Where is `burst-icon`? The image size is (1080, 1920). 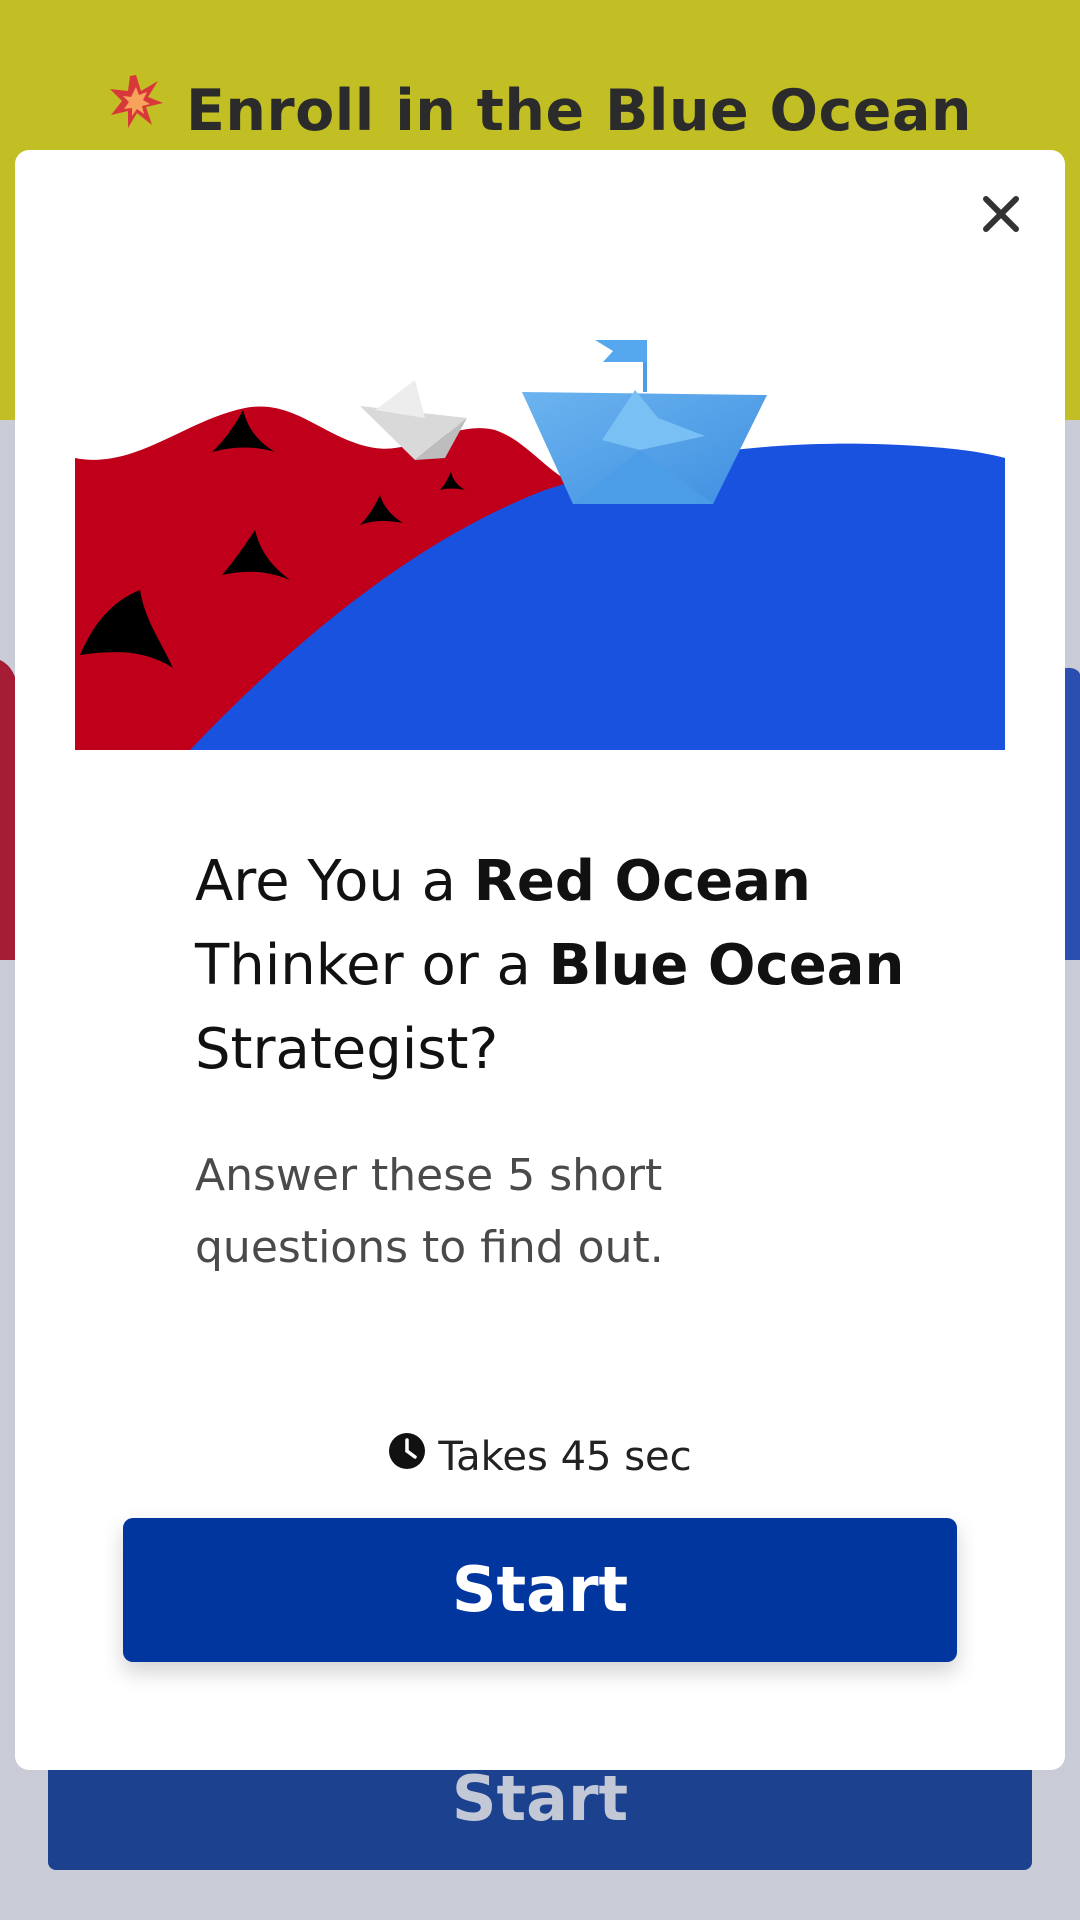
burst-icon is located at coordinates (136, 108).